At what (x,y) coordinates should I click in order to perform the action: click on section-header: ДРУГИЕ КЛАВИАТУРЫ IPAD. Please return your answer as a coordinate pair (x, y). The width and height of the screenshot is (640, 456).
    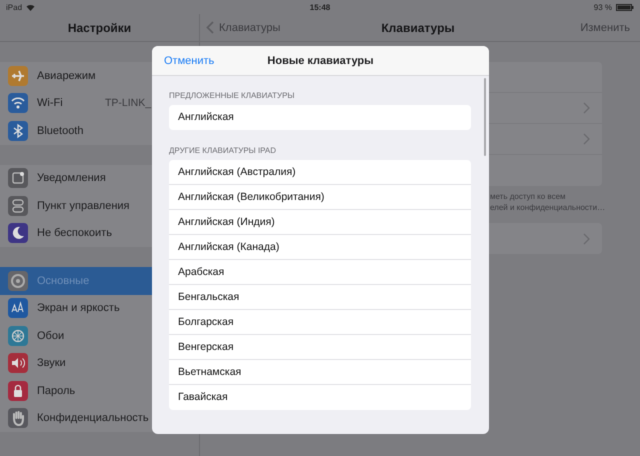
    Looking at the image, I should click on (223, 150).